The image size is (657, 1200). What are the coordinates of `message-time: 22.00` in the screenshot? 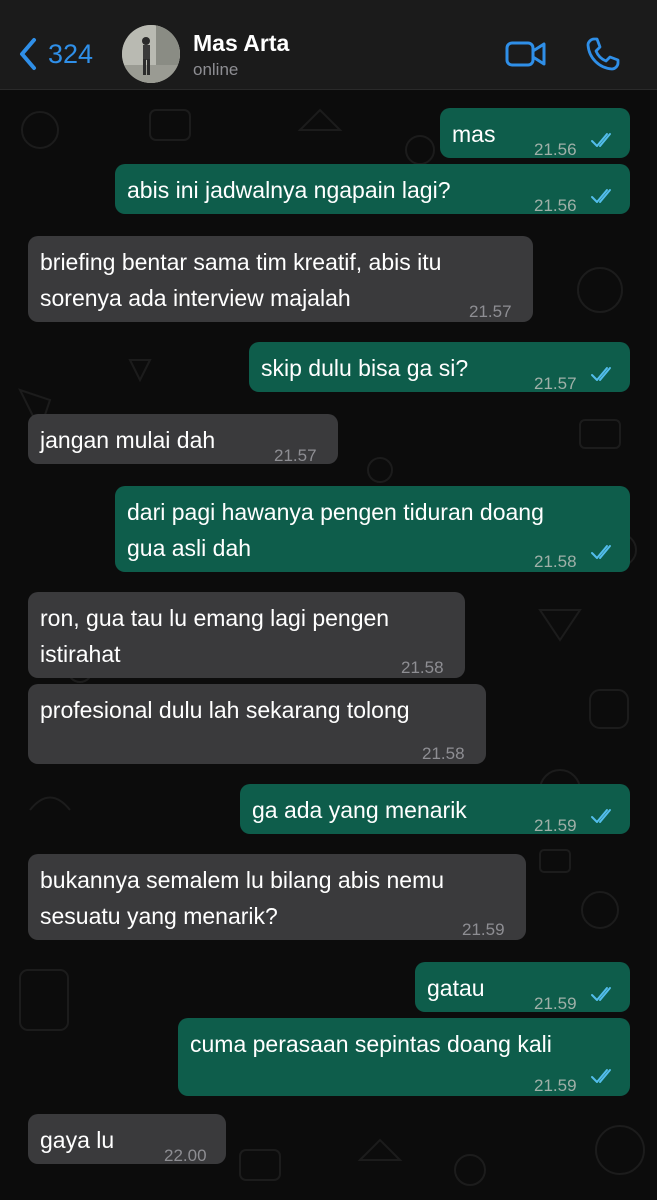 It's located at (185, 1155).